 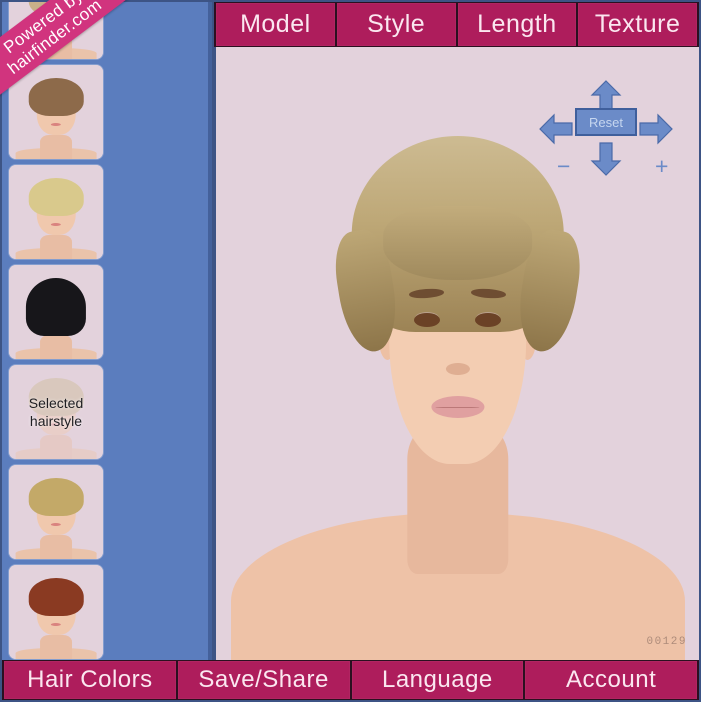 What do you see at coordinates (90, 680) in the screenshot?
I see `tab-hair-colors: Hair Colors` at bounding box center [90, 680].